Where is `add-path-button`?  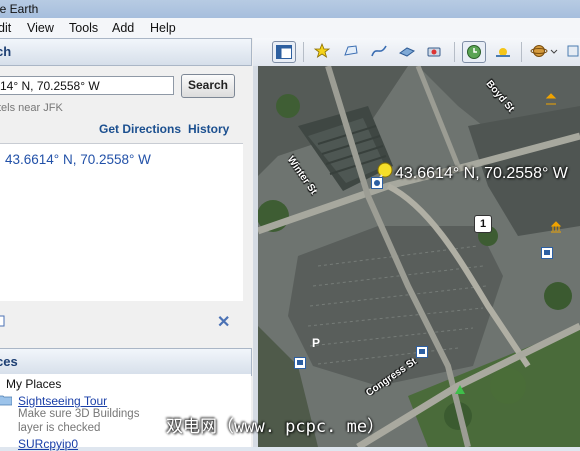 add-path-button is located at coordinates (379, 51).